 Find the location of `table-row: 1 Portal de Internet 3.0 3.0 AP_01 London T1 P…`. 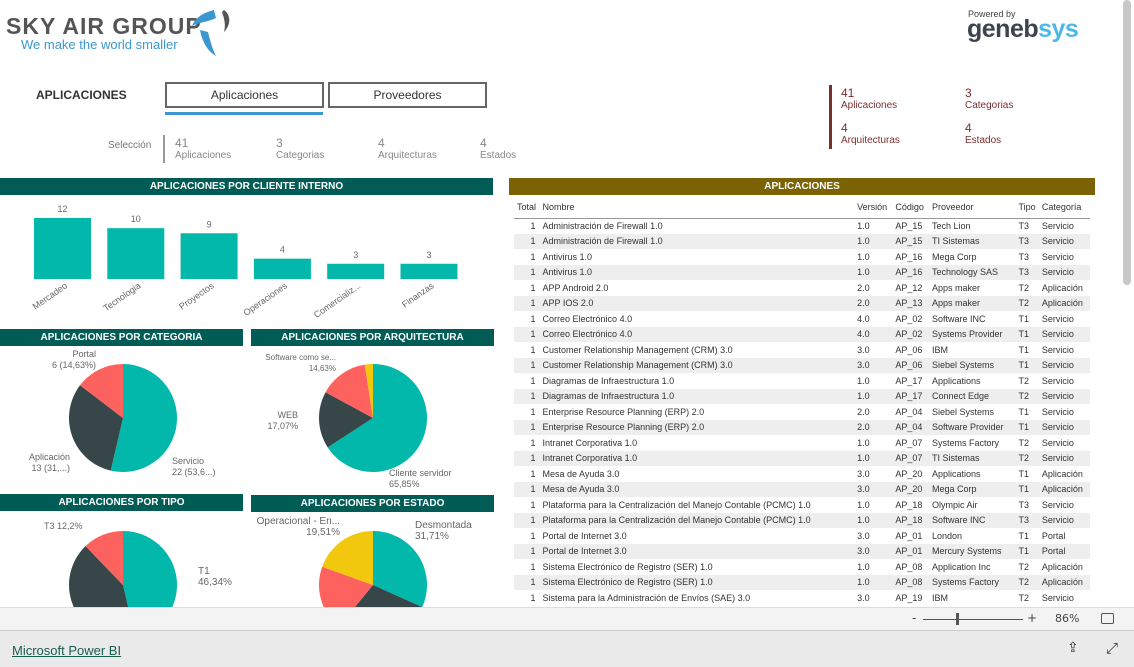

table-row: 1 Portal de Internet 3.0 3.0 AP_01 London T1 P… is located at coordinates (802, 536).